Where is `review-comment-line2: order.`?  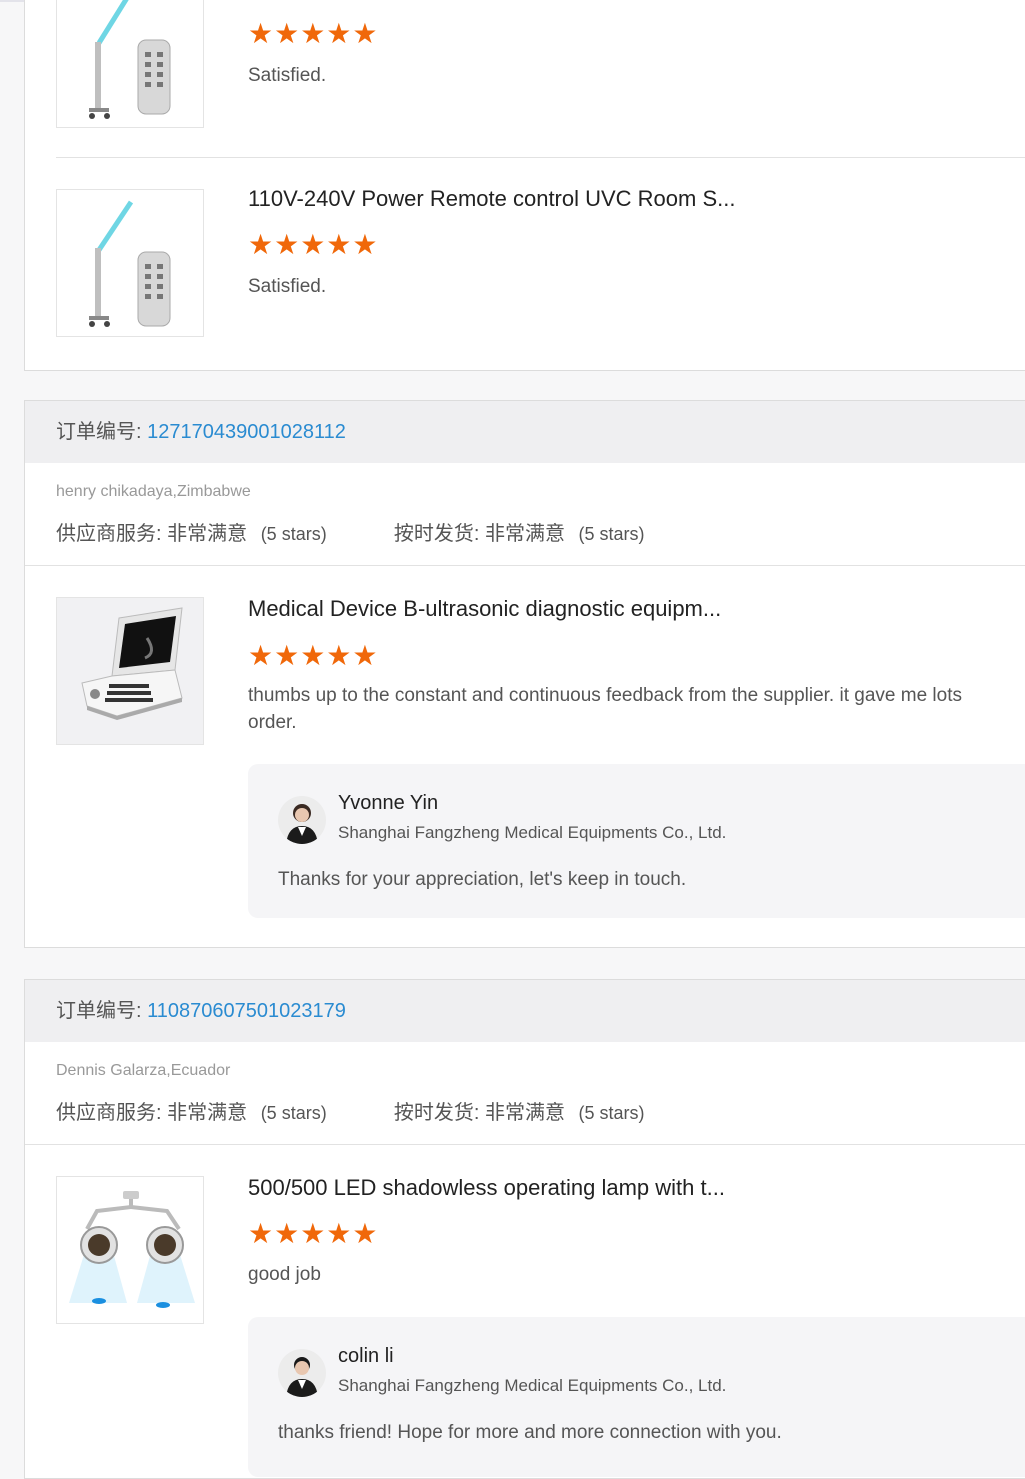
review-comment-line2: order. is located at coordinates (272, 722).